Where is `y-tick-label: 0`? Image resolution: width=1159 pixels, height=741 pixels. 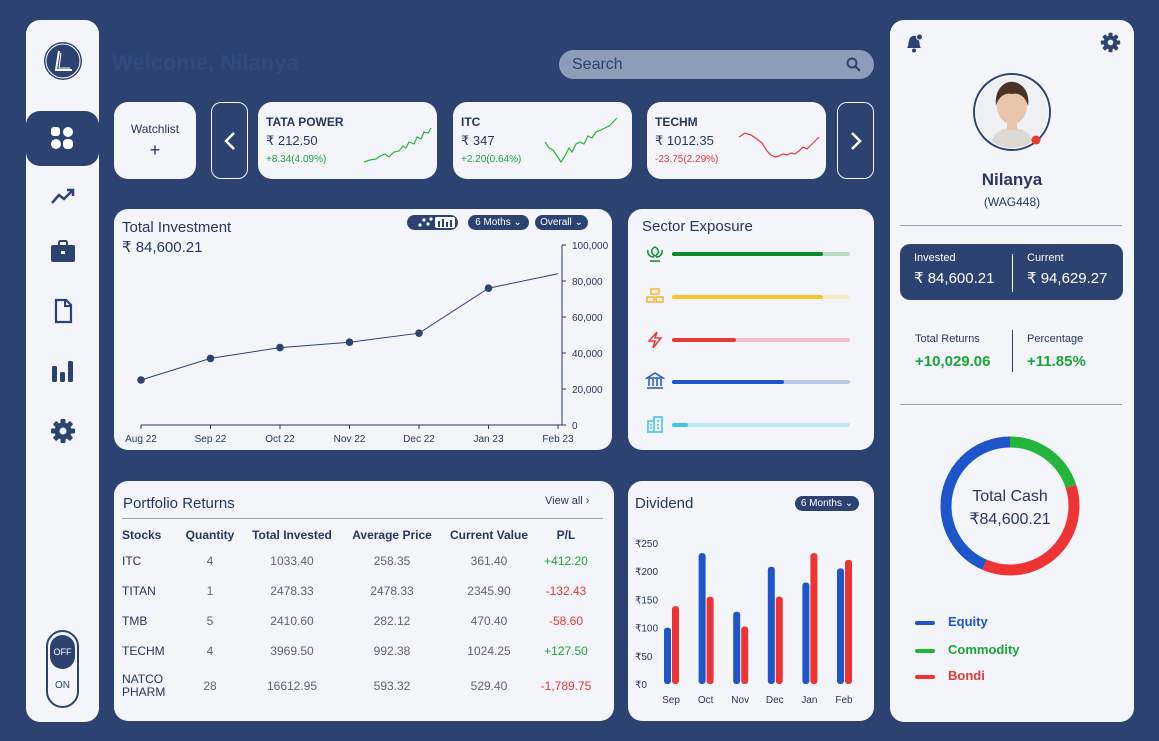 y-tick-label: 0 is located at coordinates (575, 426).